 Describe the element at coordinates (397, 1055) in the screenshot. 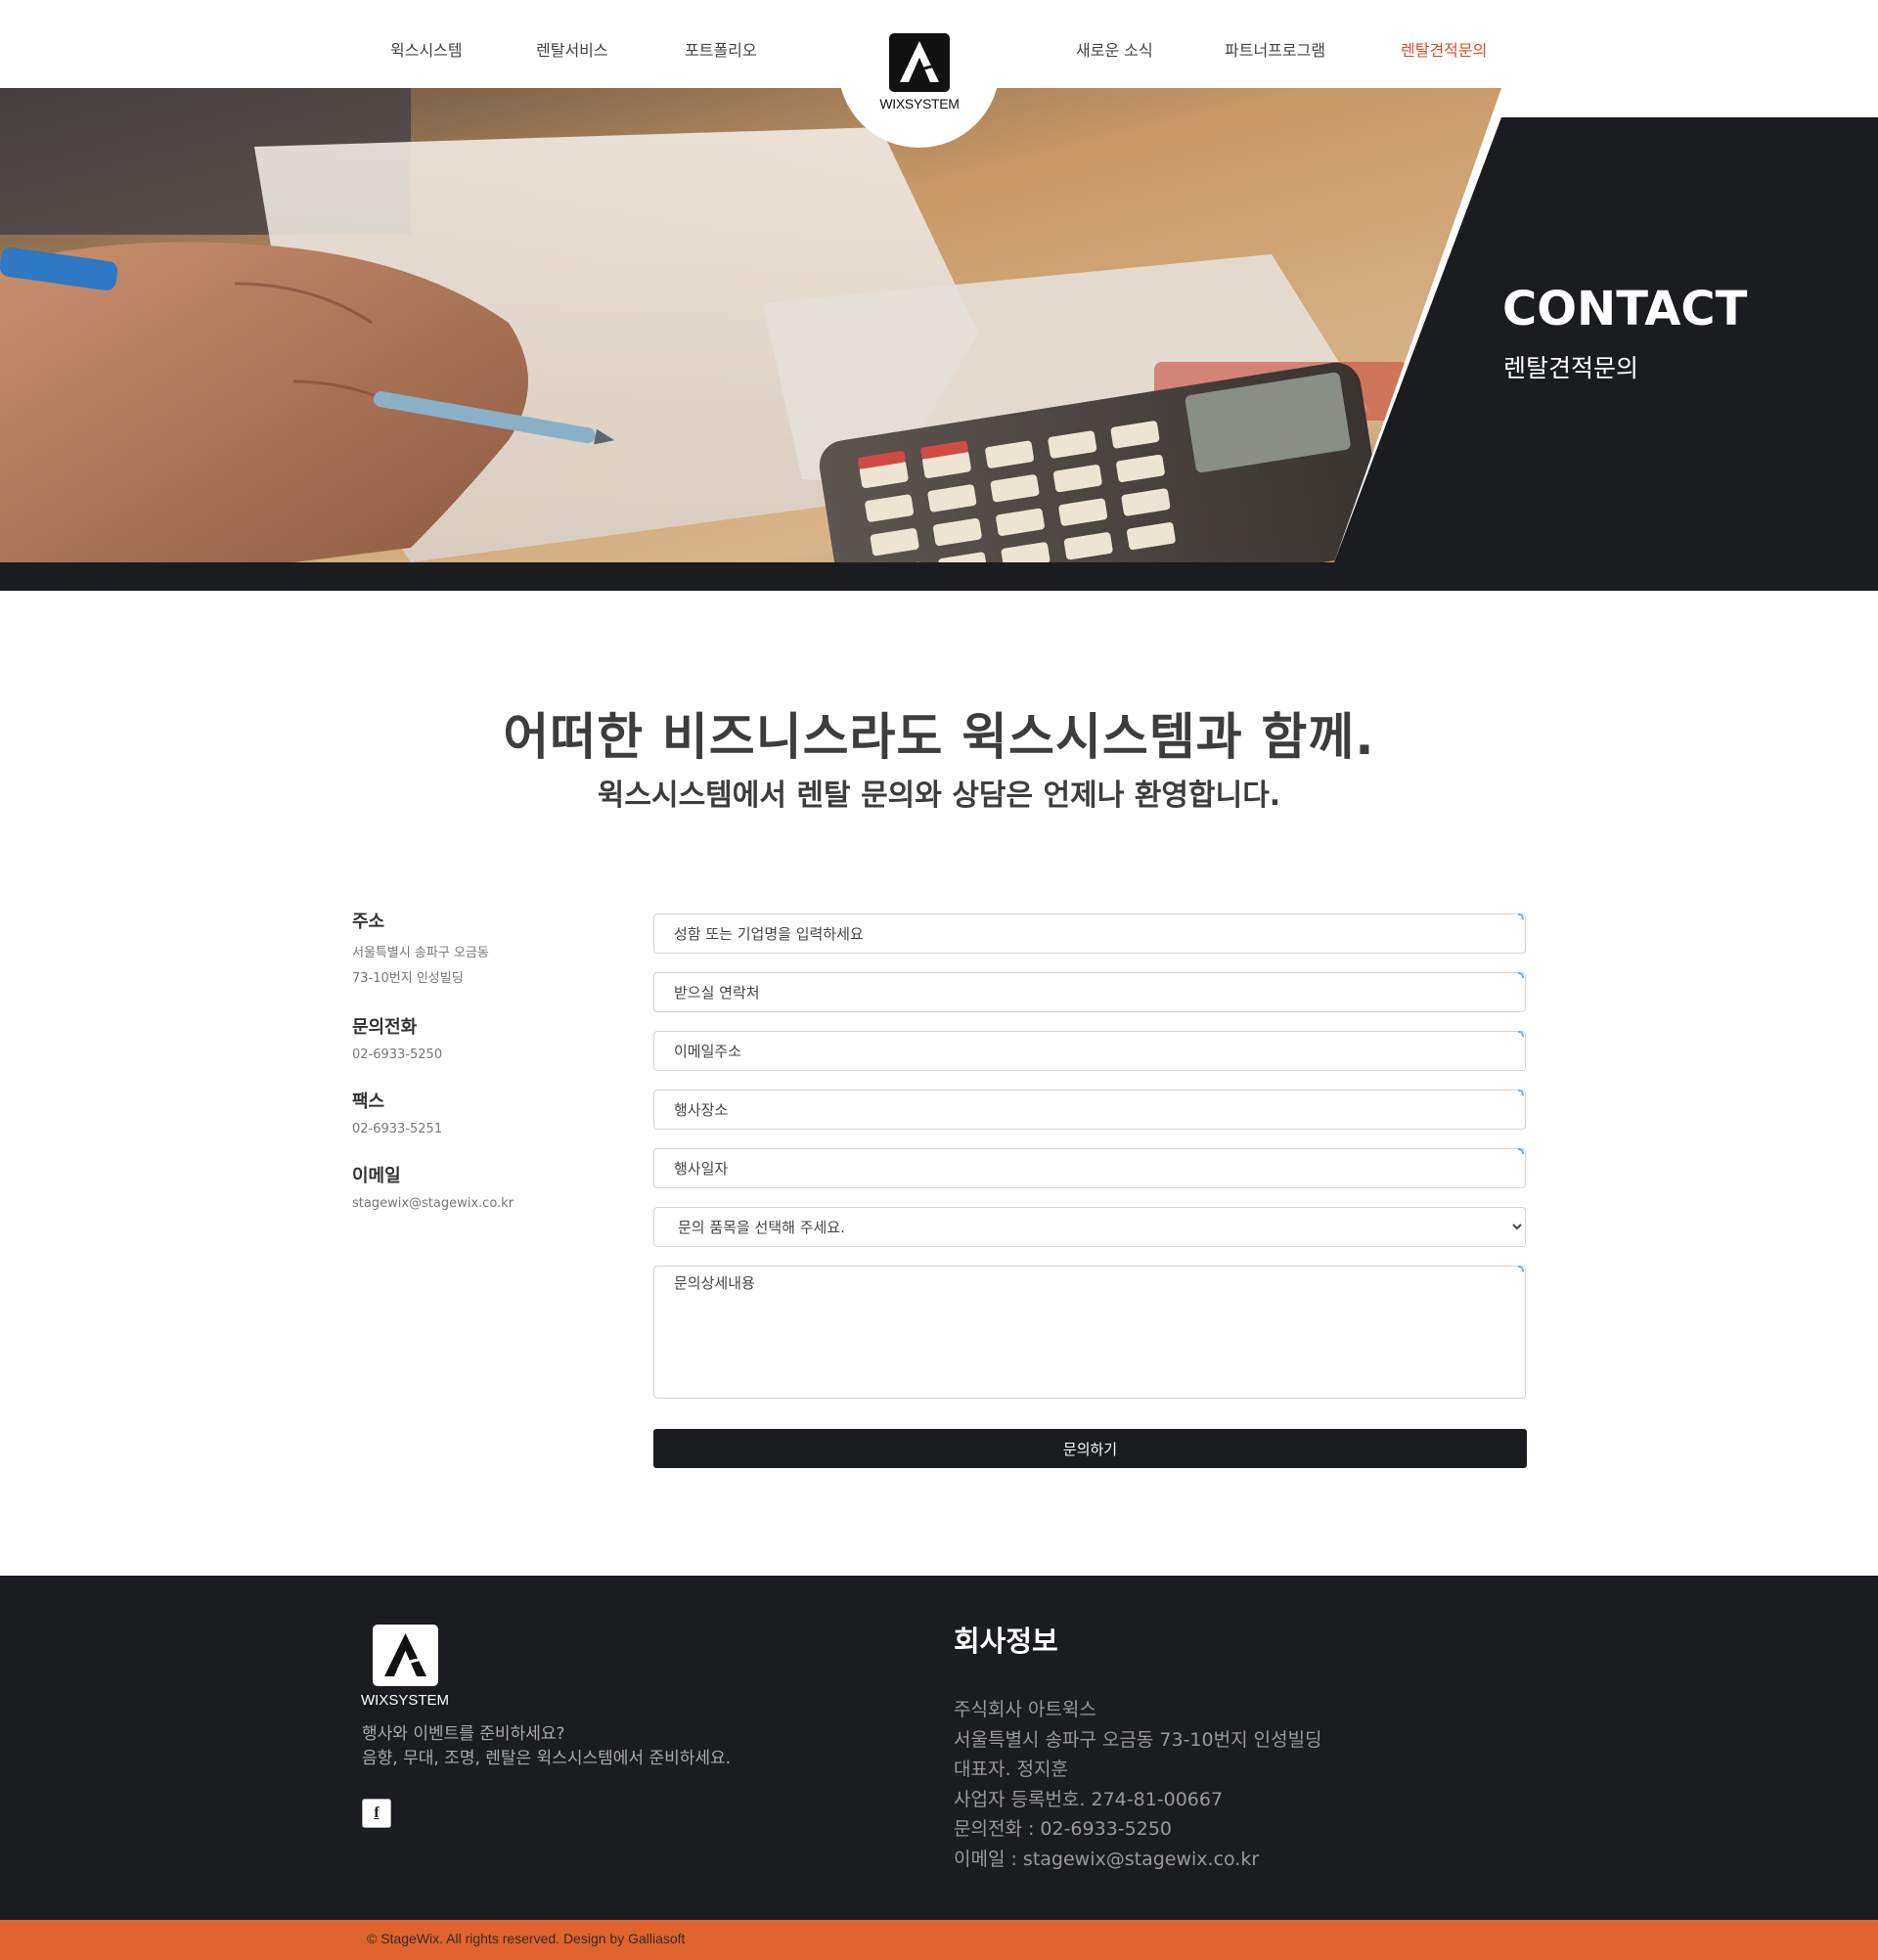

I see `phone-value: 02-6933-5250` at that location.